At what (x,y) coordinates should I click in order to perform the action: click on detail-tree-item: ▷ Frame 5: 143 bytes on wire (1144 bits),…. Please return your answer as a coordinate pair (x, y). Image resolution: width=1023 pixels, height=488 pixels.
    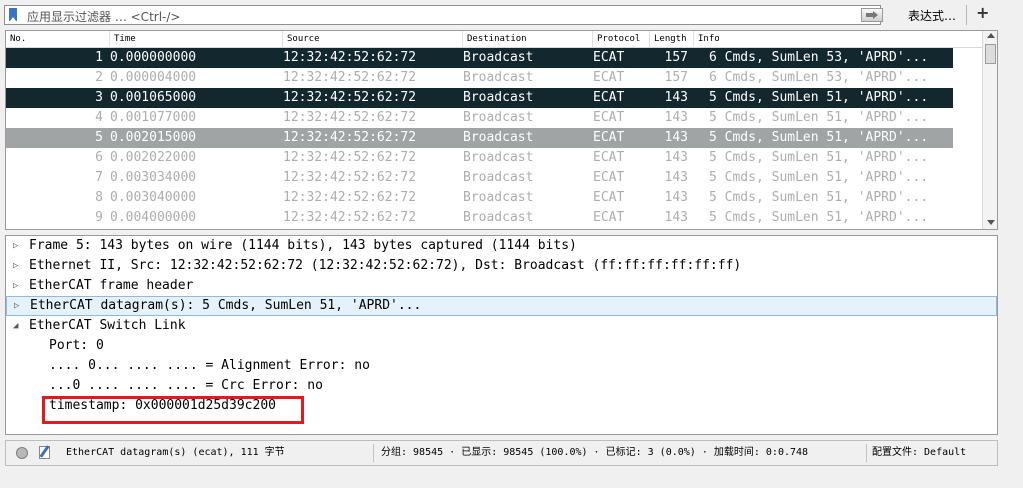
    Looking at the image, I should click on (501, 246).